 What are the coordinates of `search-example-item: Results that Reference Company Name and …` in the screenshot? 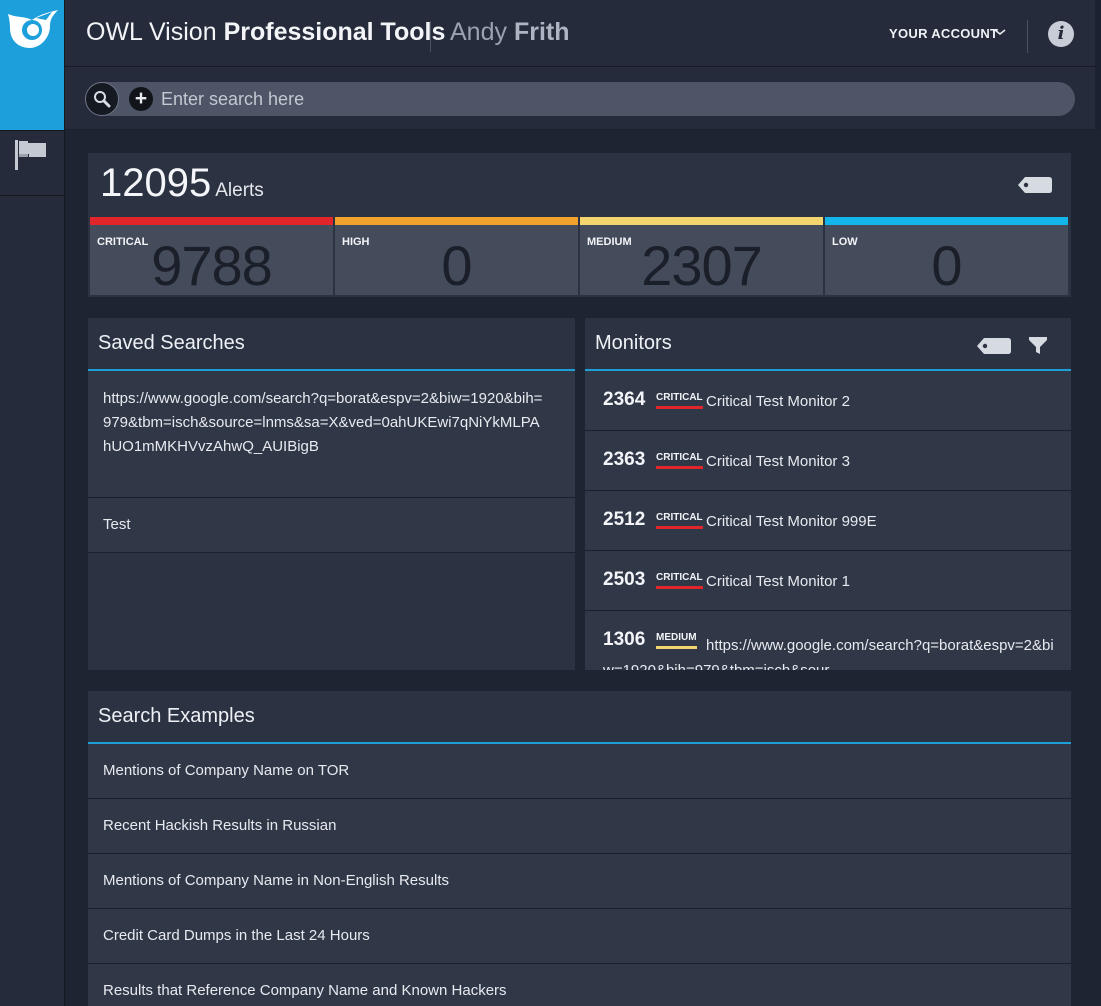 It's located at (579, 985).